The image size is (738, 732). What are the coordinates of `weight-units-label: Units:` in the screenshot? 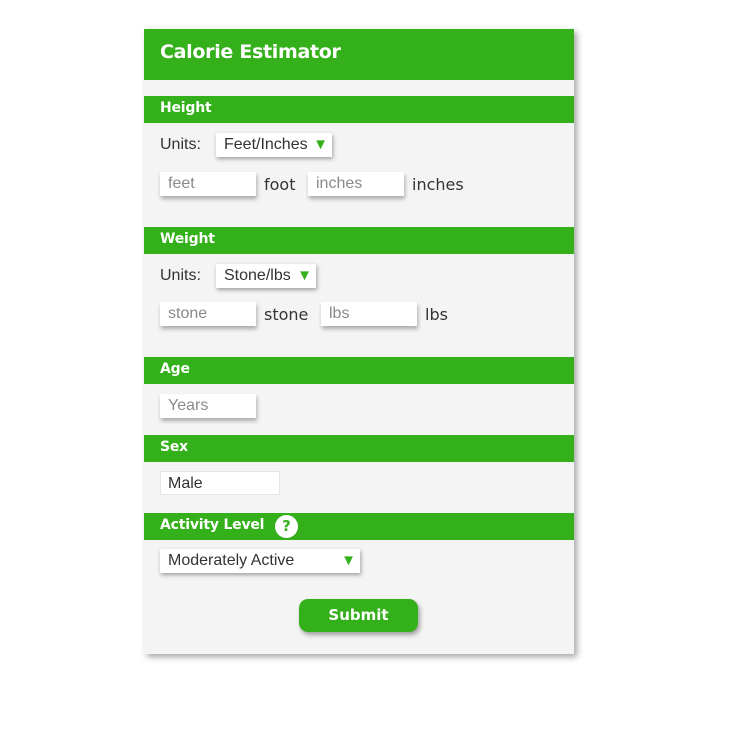 It's located at (180, 275).